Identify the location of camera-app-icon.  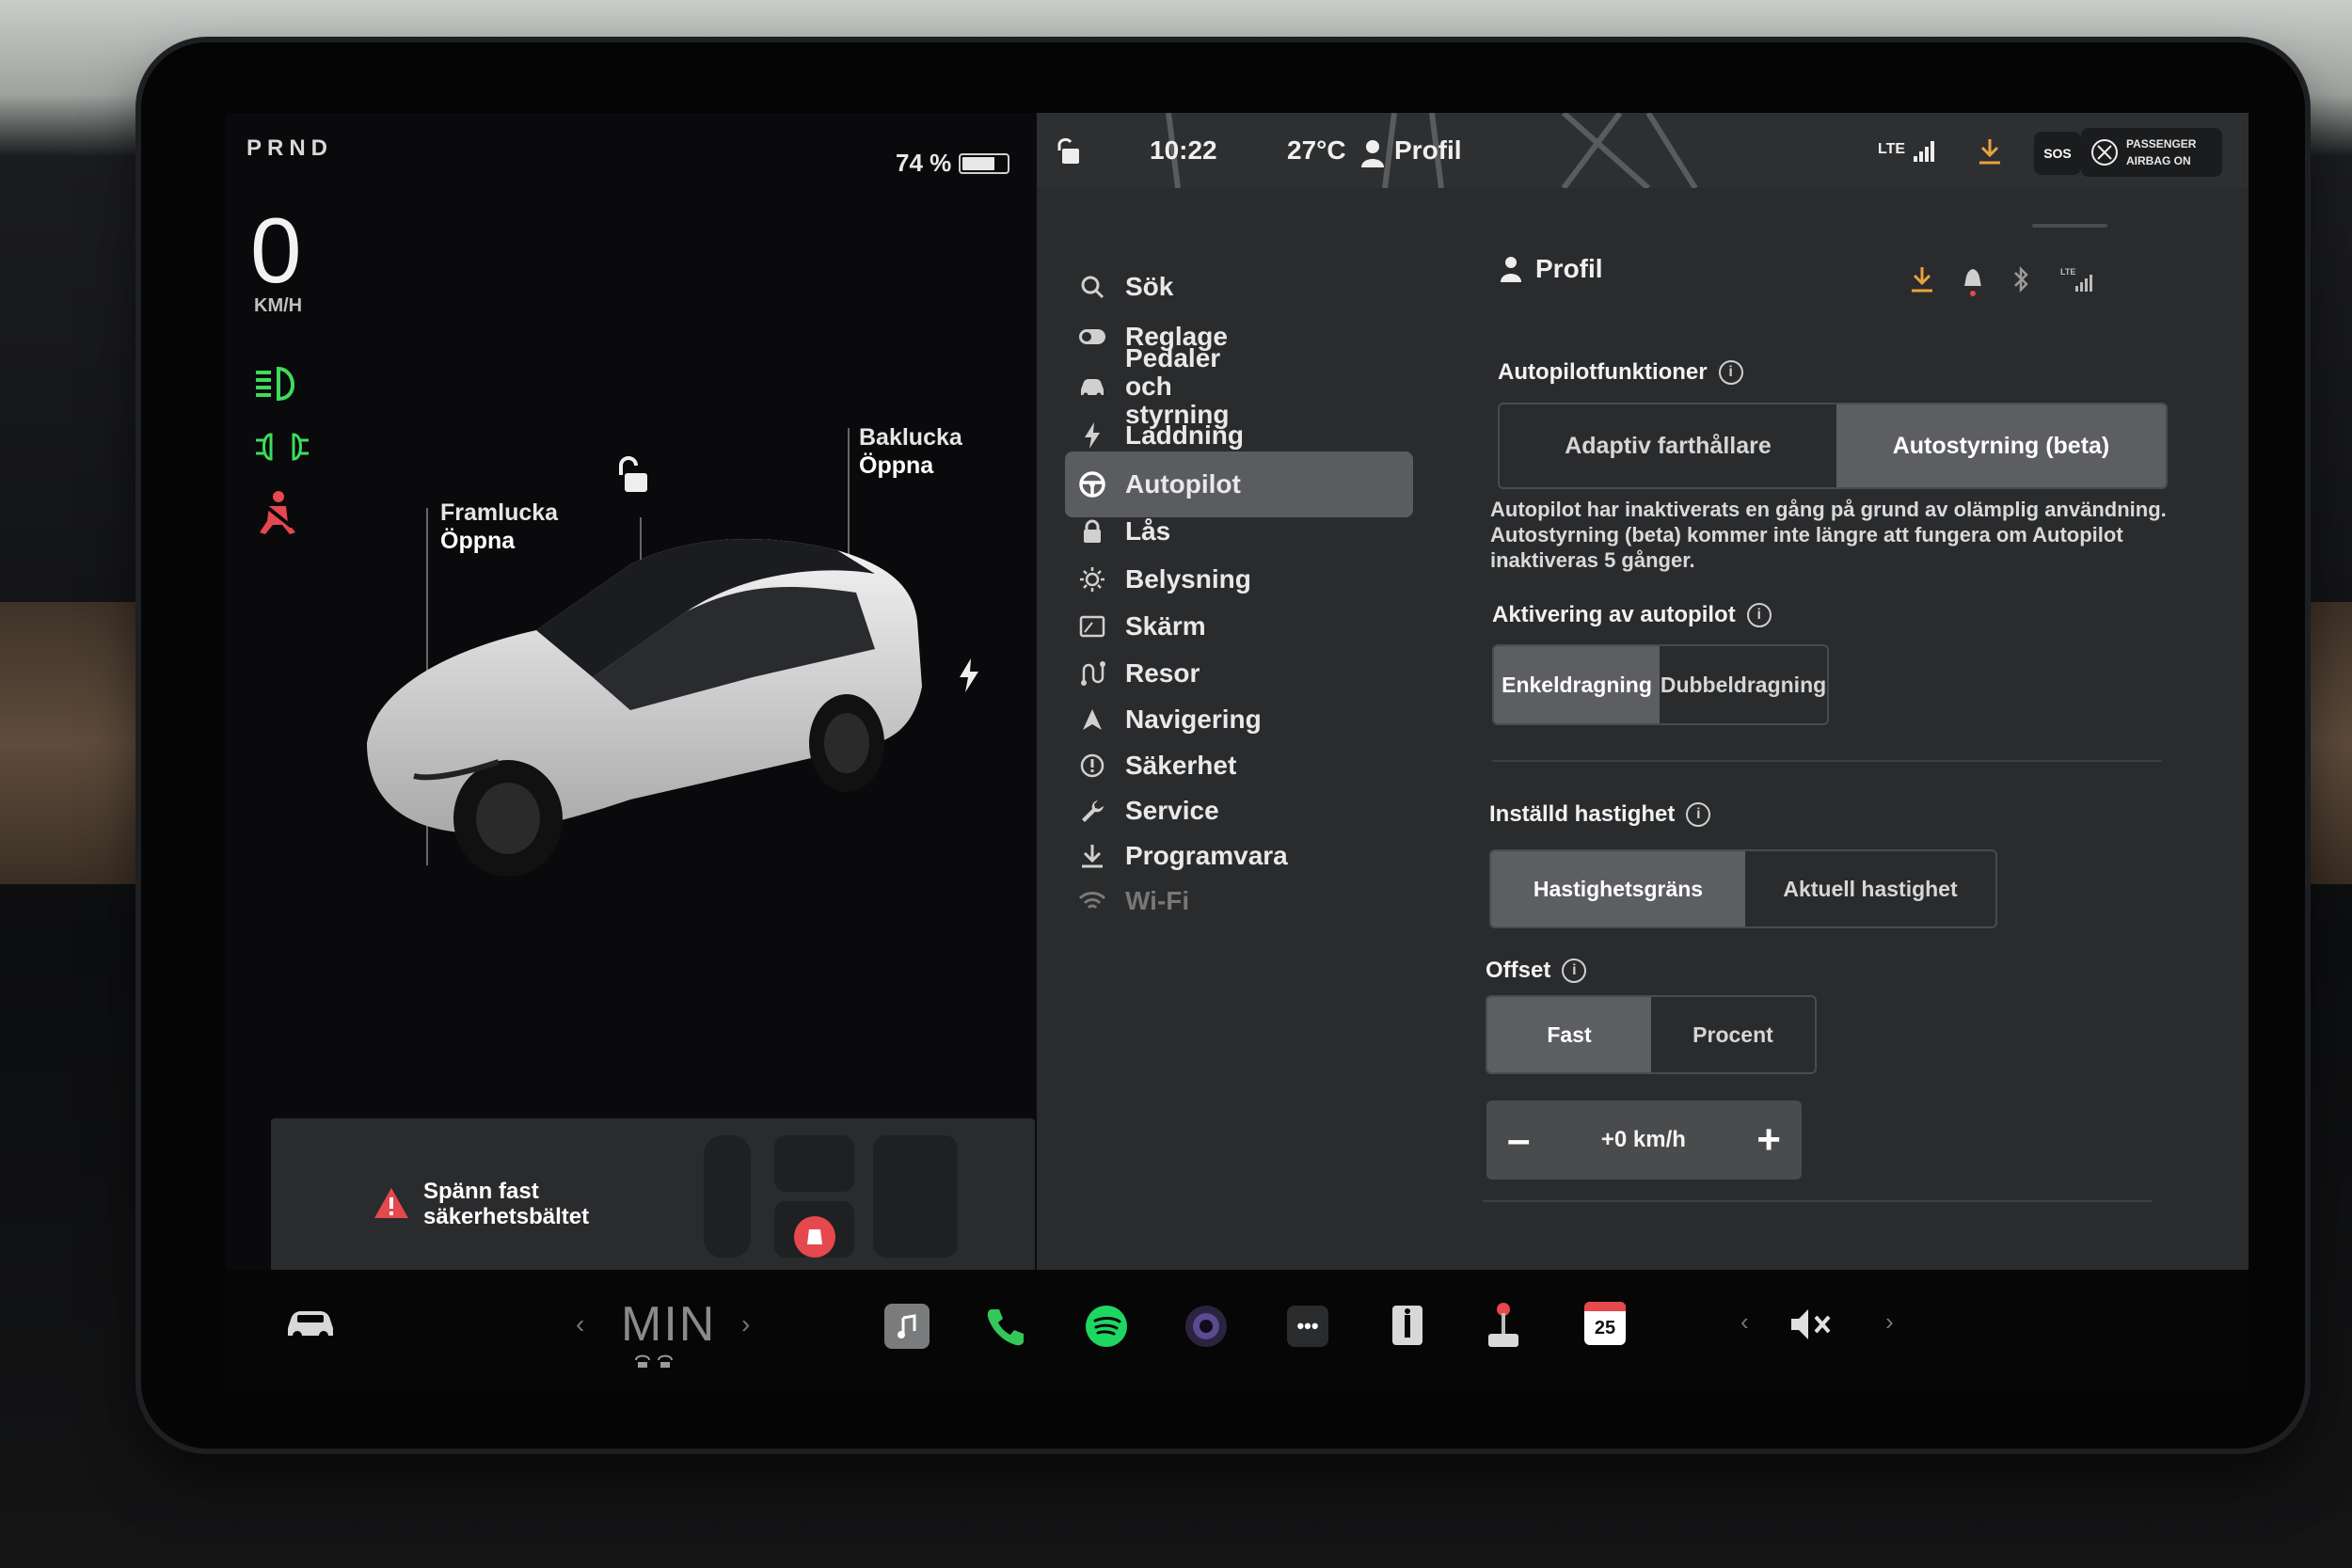
(1206, 1327).